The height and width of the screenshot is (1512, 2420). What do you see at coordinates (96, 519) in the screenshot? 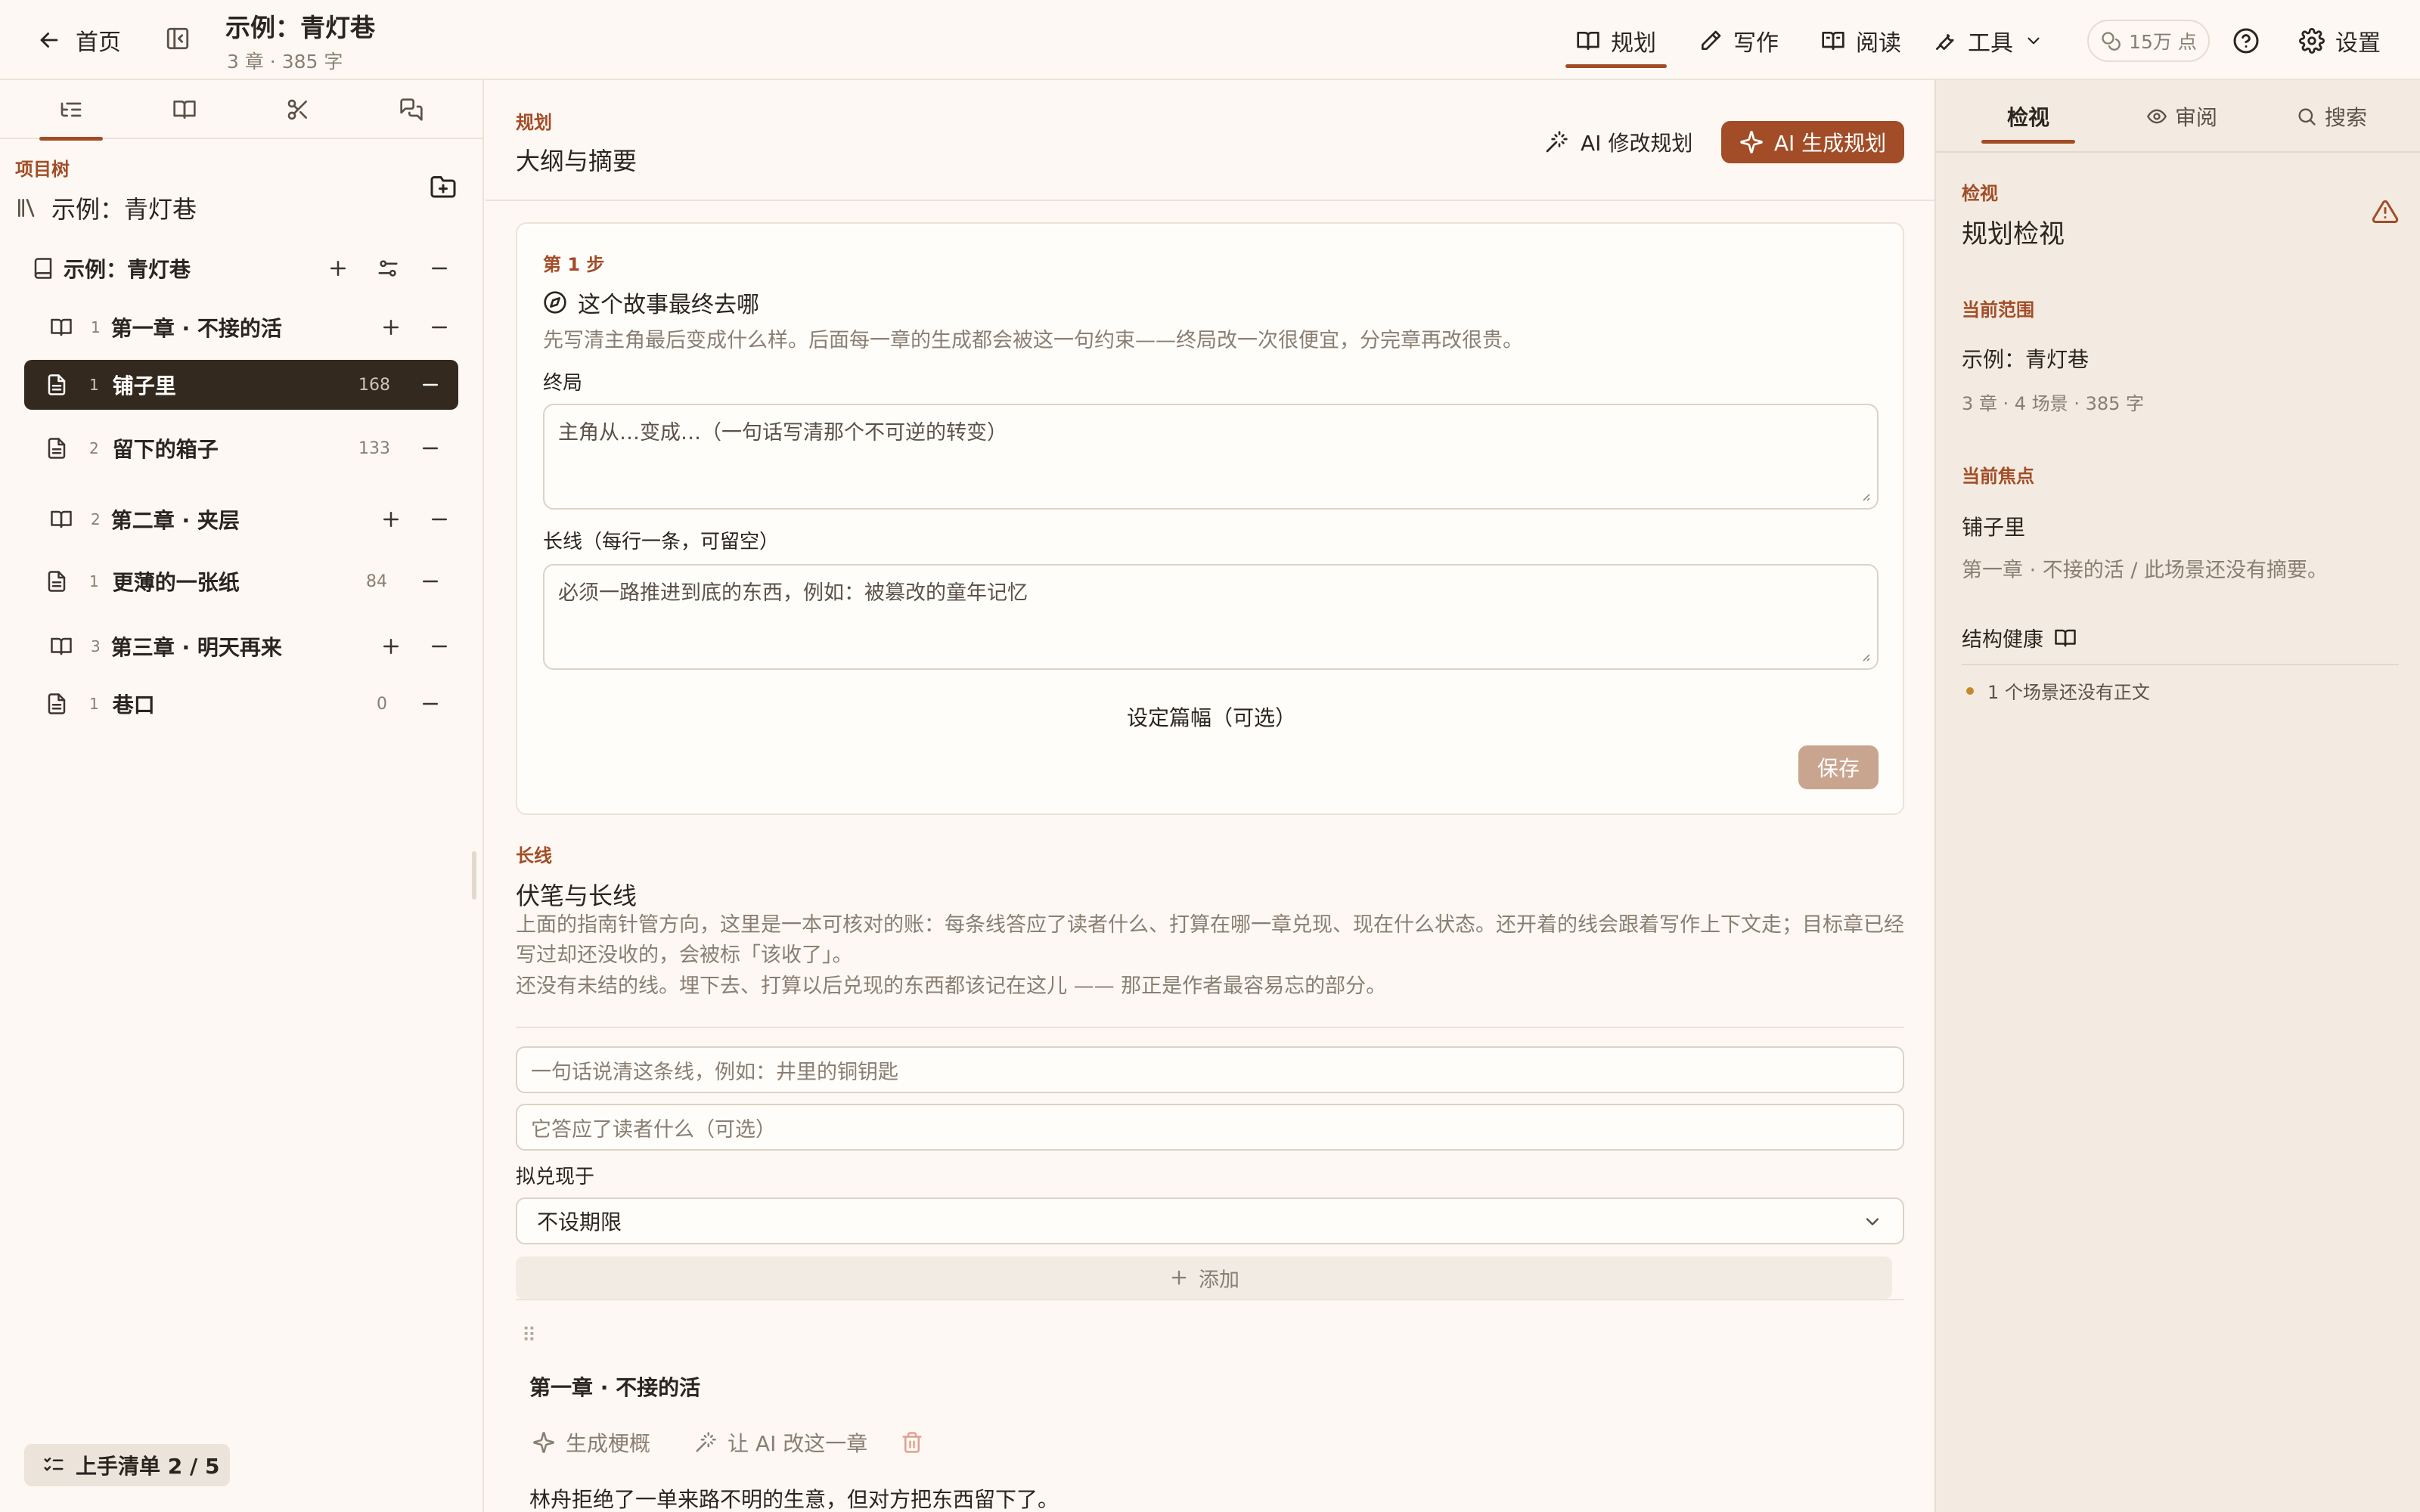
I see `chapter-number: 2` at bounding box center [96, 519].